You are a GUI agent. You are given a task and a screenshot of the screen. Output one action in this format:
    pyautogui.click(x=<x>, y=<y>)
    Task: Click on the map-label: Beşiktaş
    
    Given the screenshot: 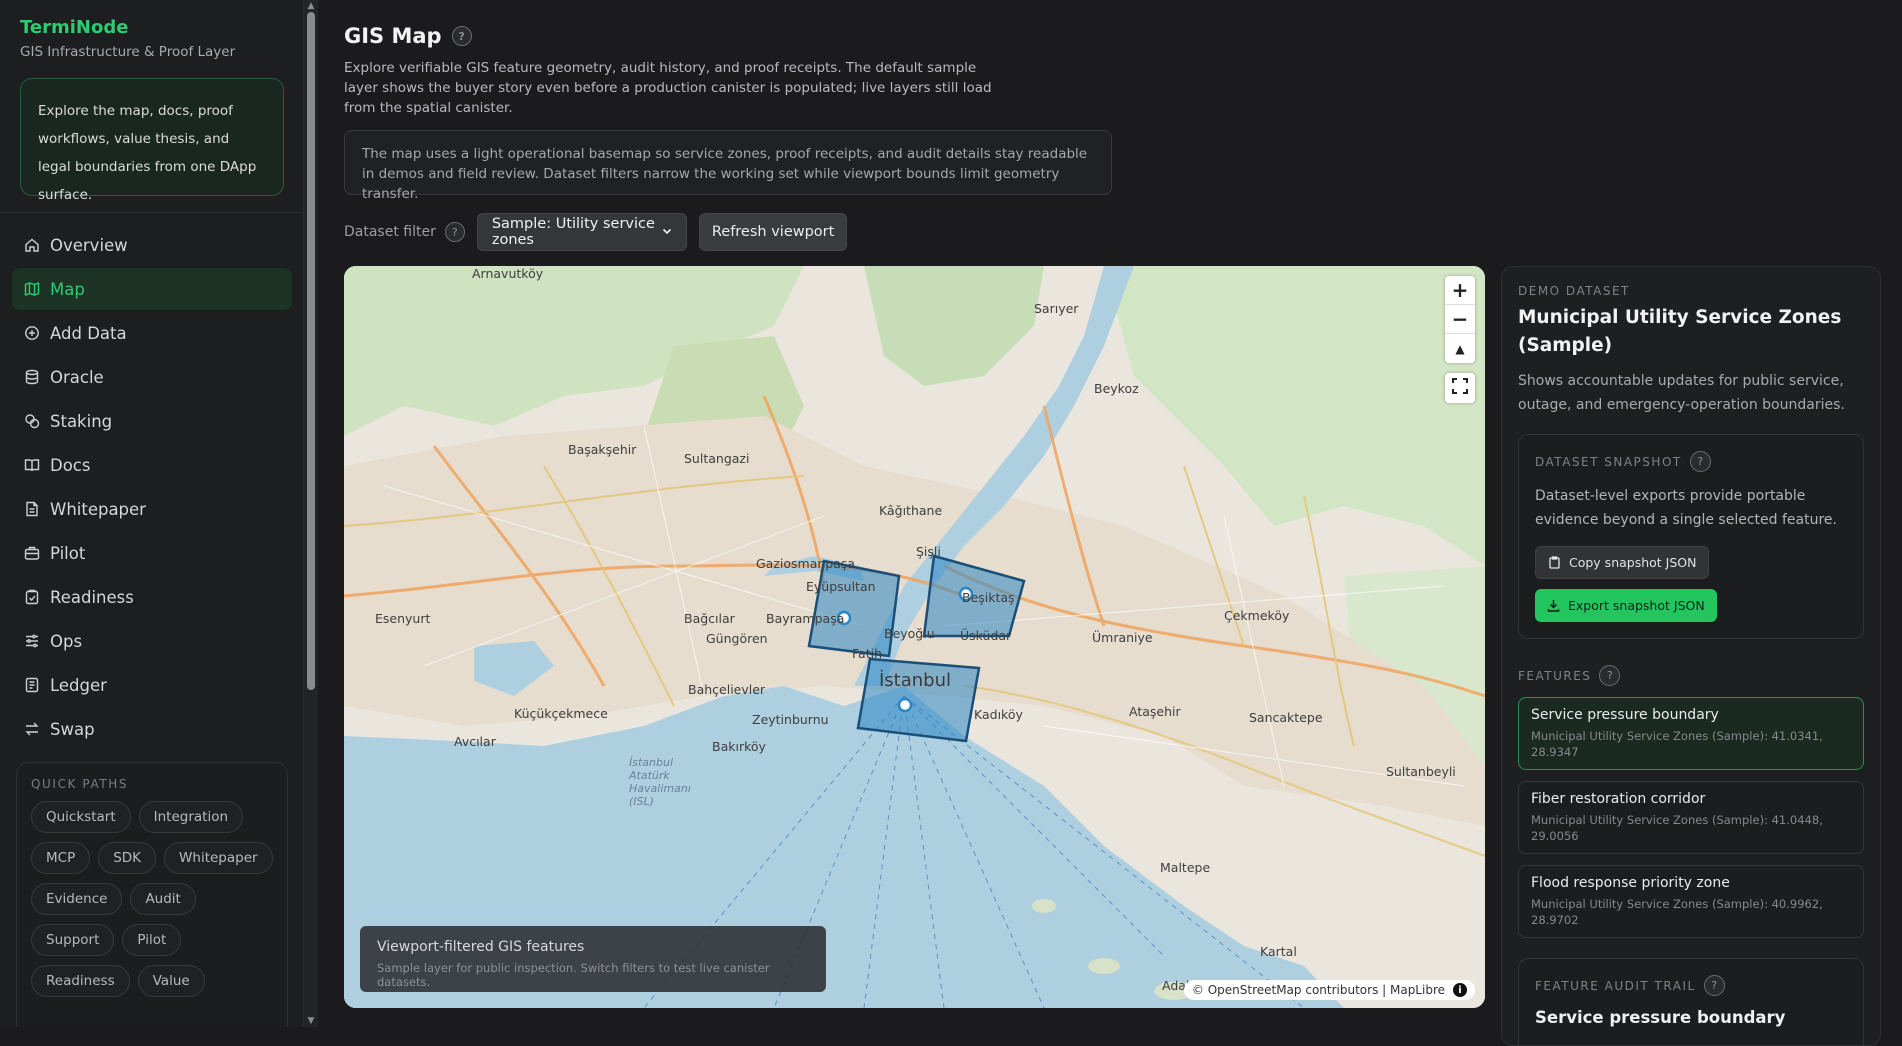 What is the action you would take?
    pyautogui.click(x=988, y=597)
    